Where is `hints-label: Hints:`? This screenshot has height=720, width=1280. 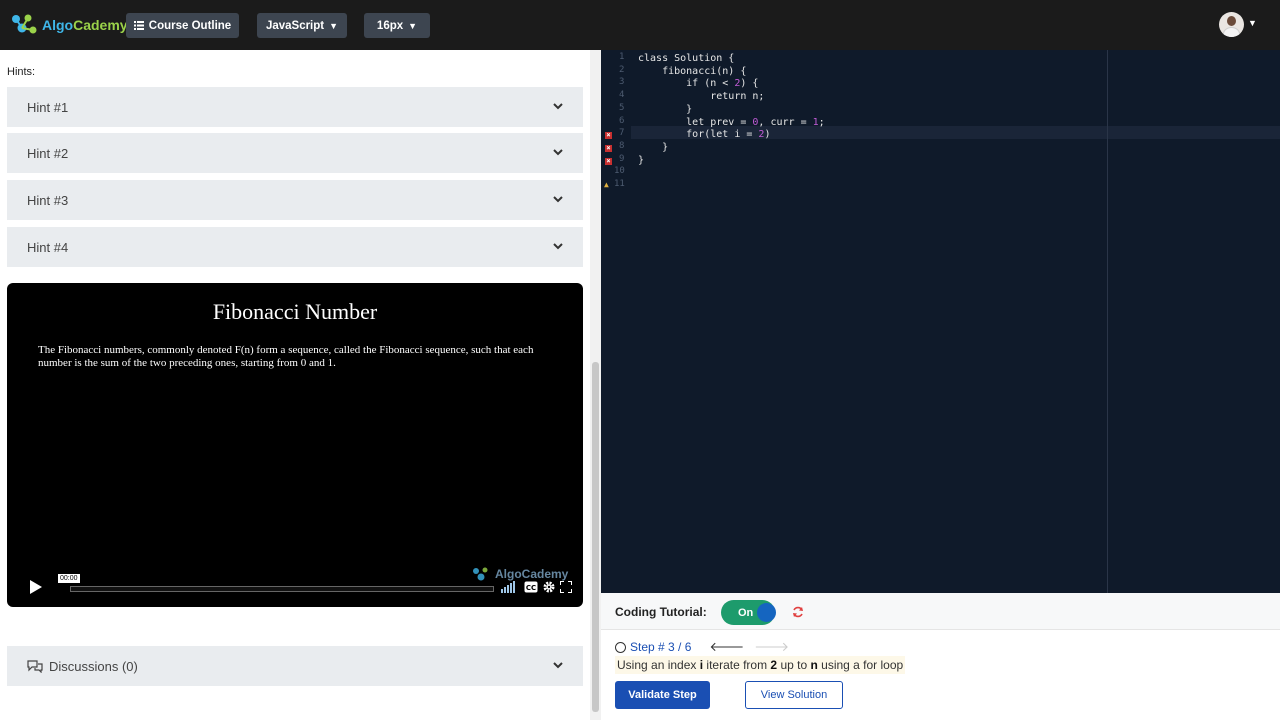
hints-label: Hints: is located at coordinates (21, 72).